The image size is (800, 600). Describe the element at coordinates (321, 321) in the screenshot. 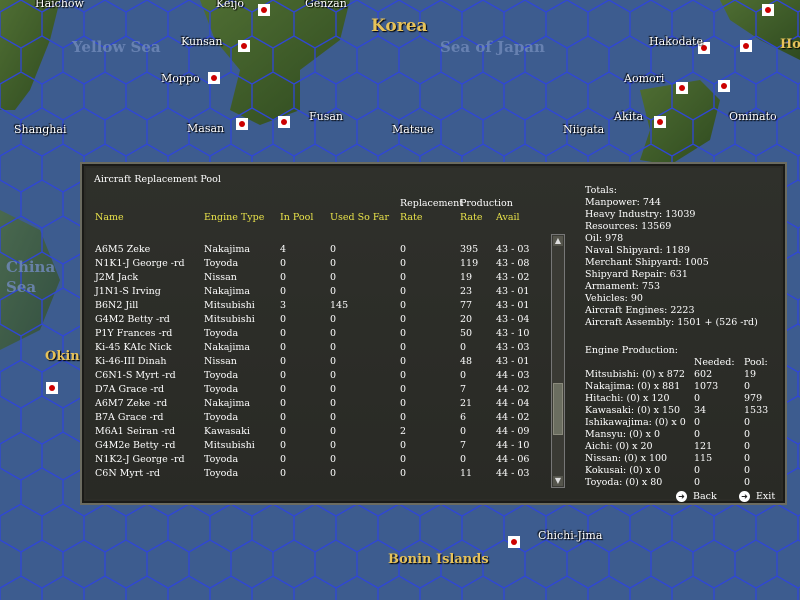

I see `table-row: G4M2 Betty -rd Mitsubishi 0 0 0 20 43 - 04` at that location.